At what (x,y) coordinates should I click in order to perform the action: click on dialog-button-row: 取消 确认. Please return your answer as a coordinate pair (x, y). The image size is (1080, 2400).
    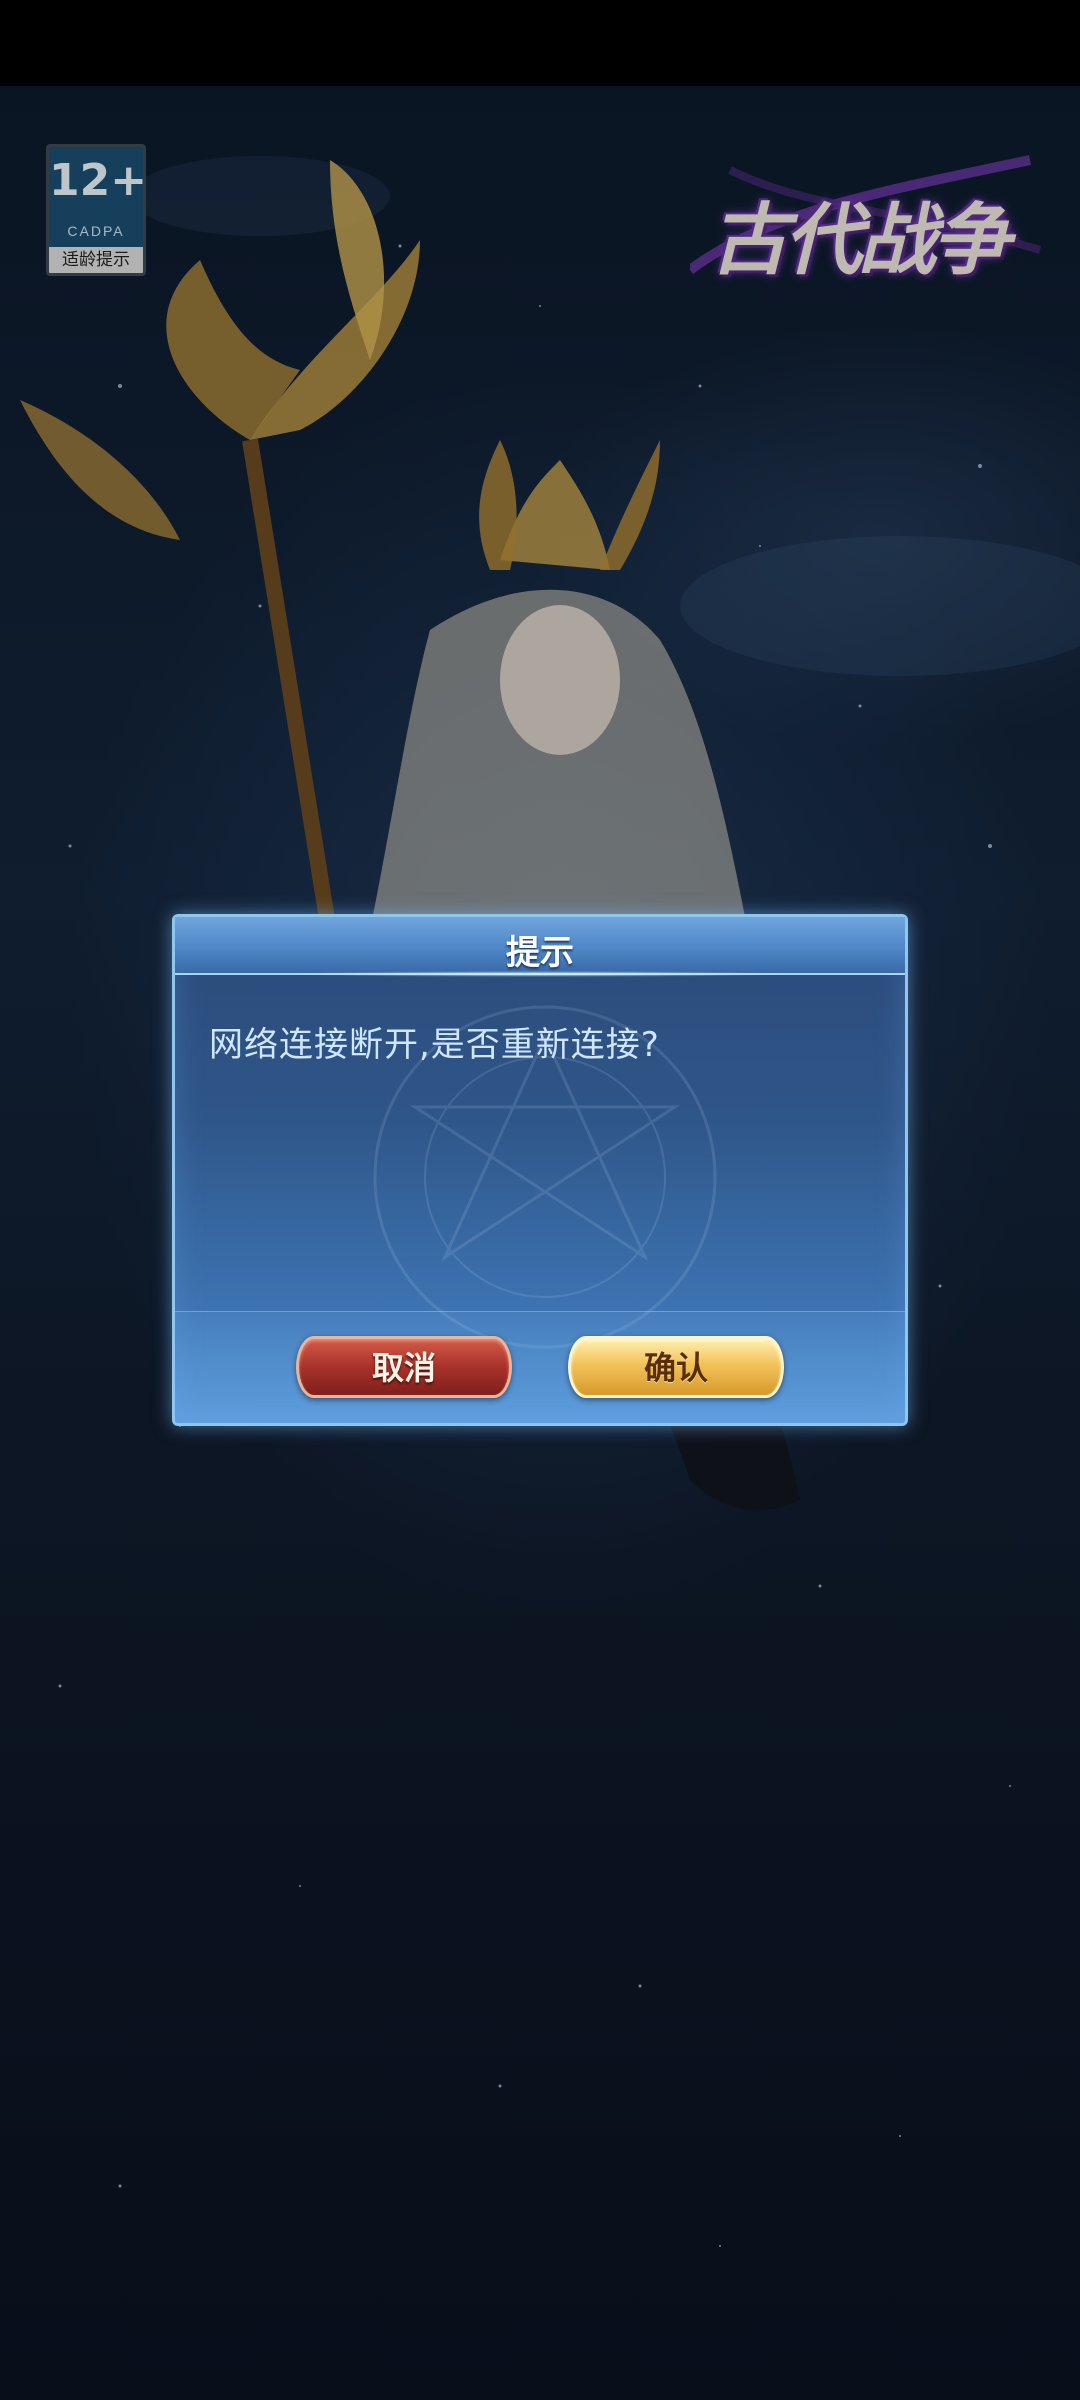
    Looking at the image, I should click on (540, 1170).